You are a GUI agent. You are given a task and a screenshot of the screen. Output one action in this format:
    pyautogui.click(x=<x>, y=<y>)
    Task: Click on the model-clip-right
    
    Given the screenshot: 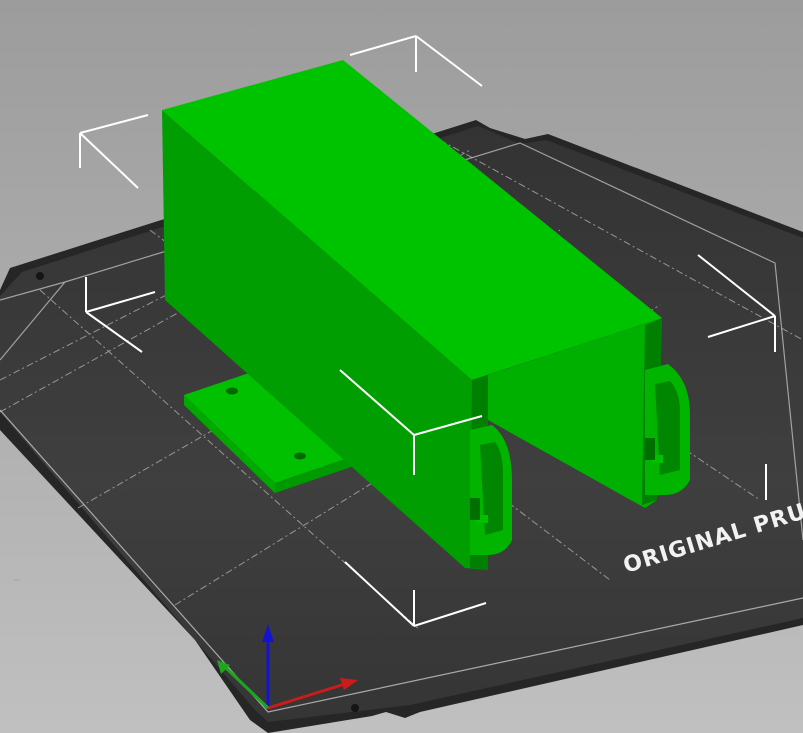 What is the action you would take?
    pyautogui.click(x=667, y=429)
    